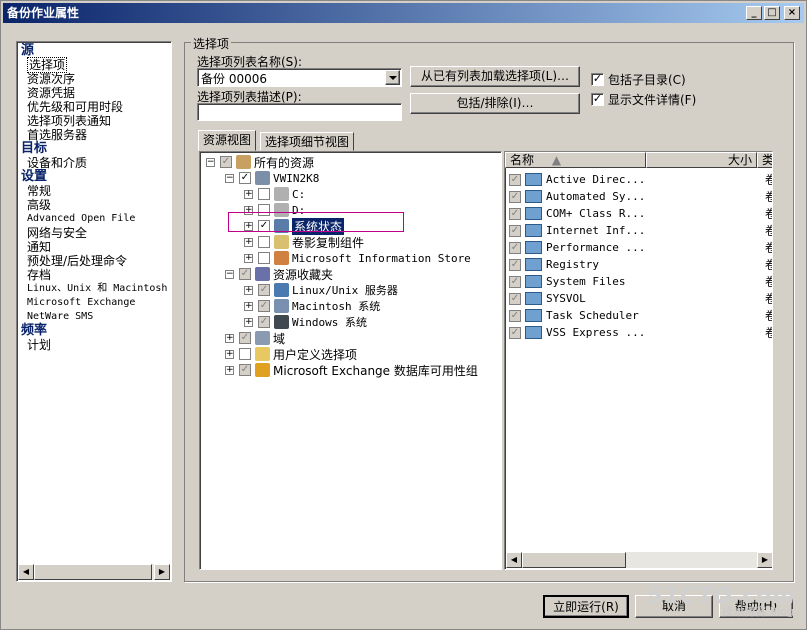 This screenshot has height=630, width=807. What do you see at coordinates (640, 281) in the screenshot?
I see `list-row: ✓ System Files 卷` at bounding box center [640, 281].